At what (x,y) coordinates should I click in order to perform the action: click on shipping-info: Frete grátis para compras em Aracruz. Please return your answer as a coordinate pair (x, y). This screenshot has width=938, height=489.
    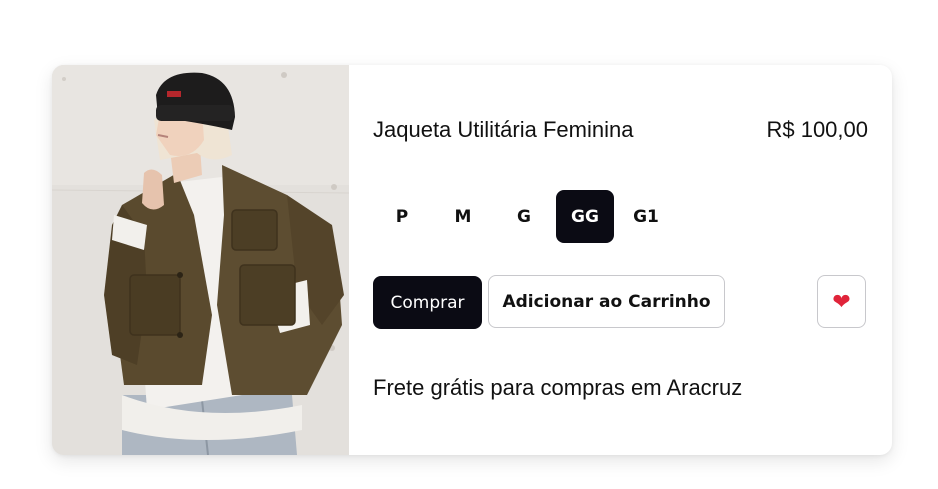
    Looking at the image, I should click on (558, 387).